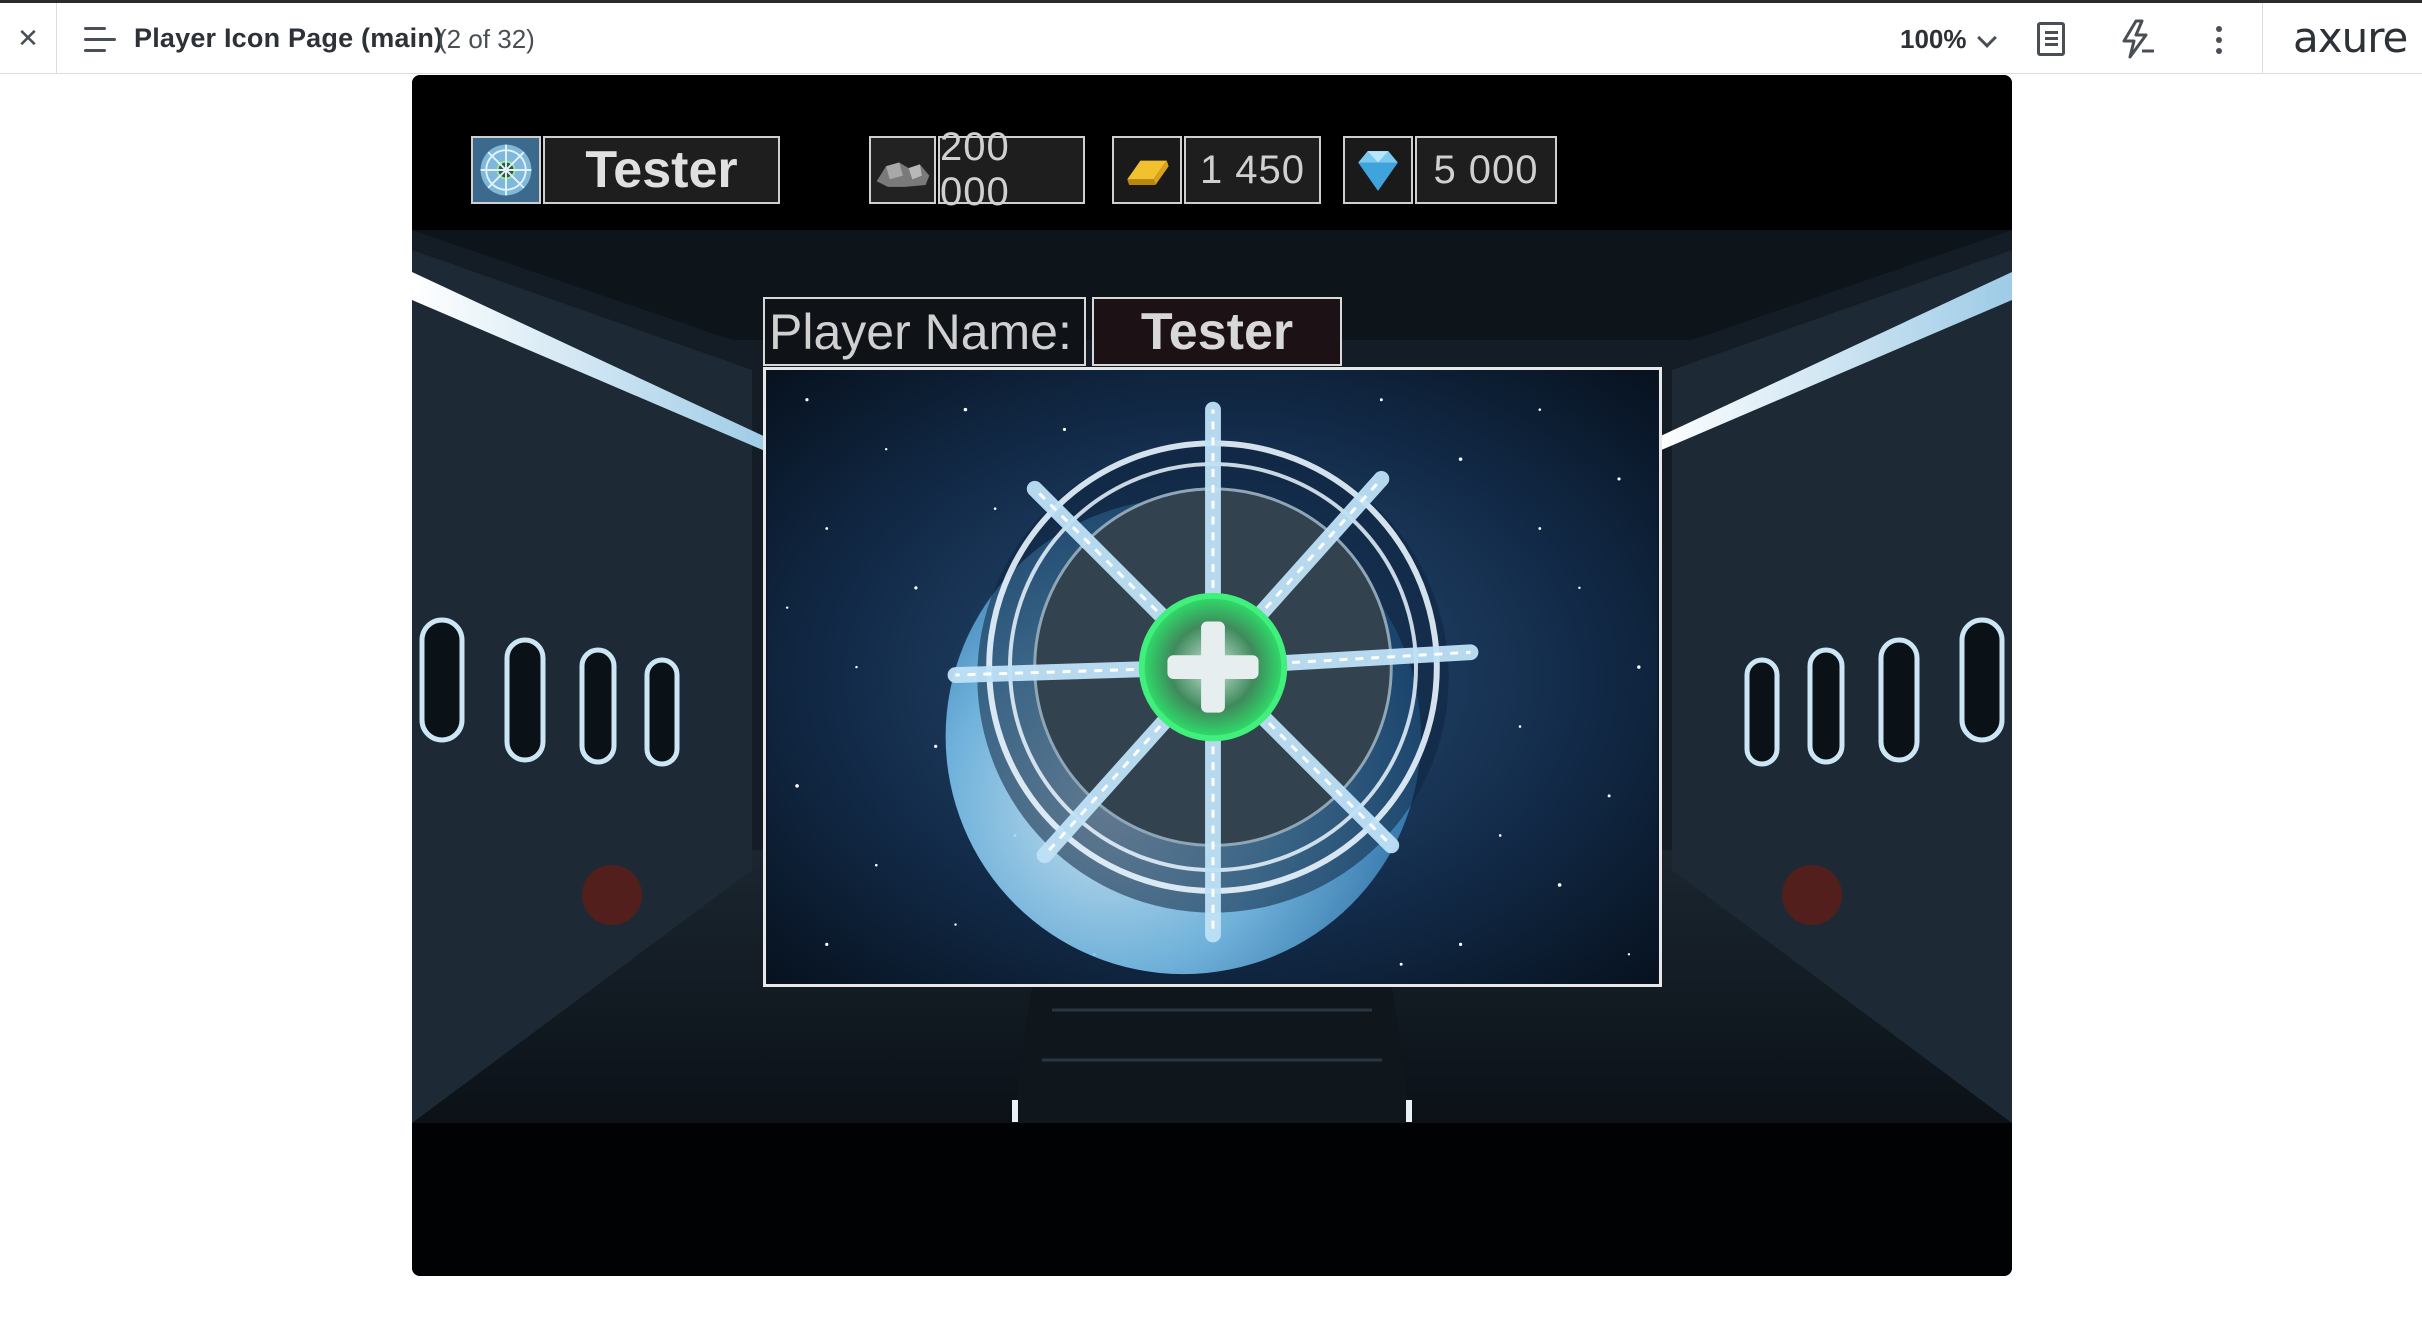 The height and width of the screenshot is (1344, 2422). What do you see at coordinates (661, 170) in the screenshot?
I see `player-name-display: Tester` at bounding box center [661, 170].